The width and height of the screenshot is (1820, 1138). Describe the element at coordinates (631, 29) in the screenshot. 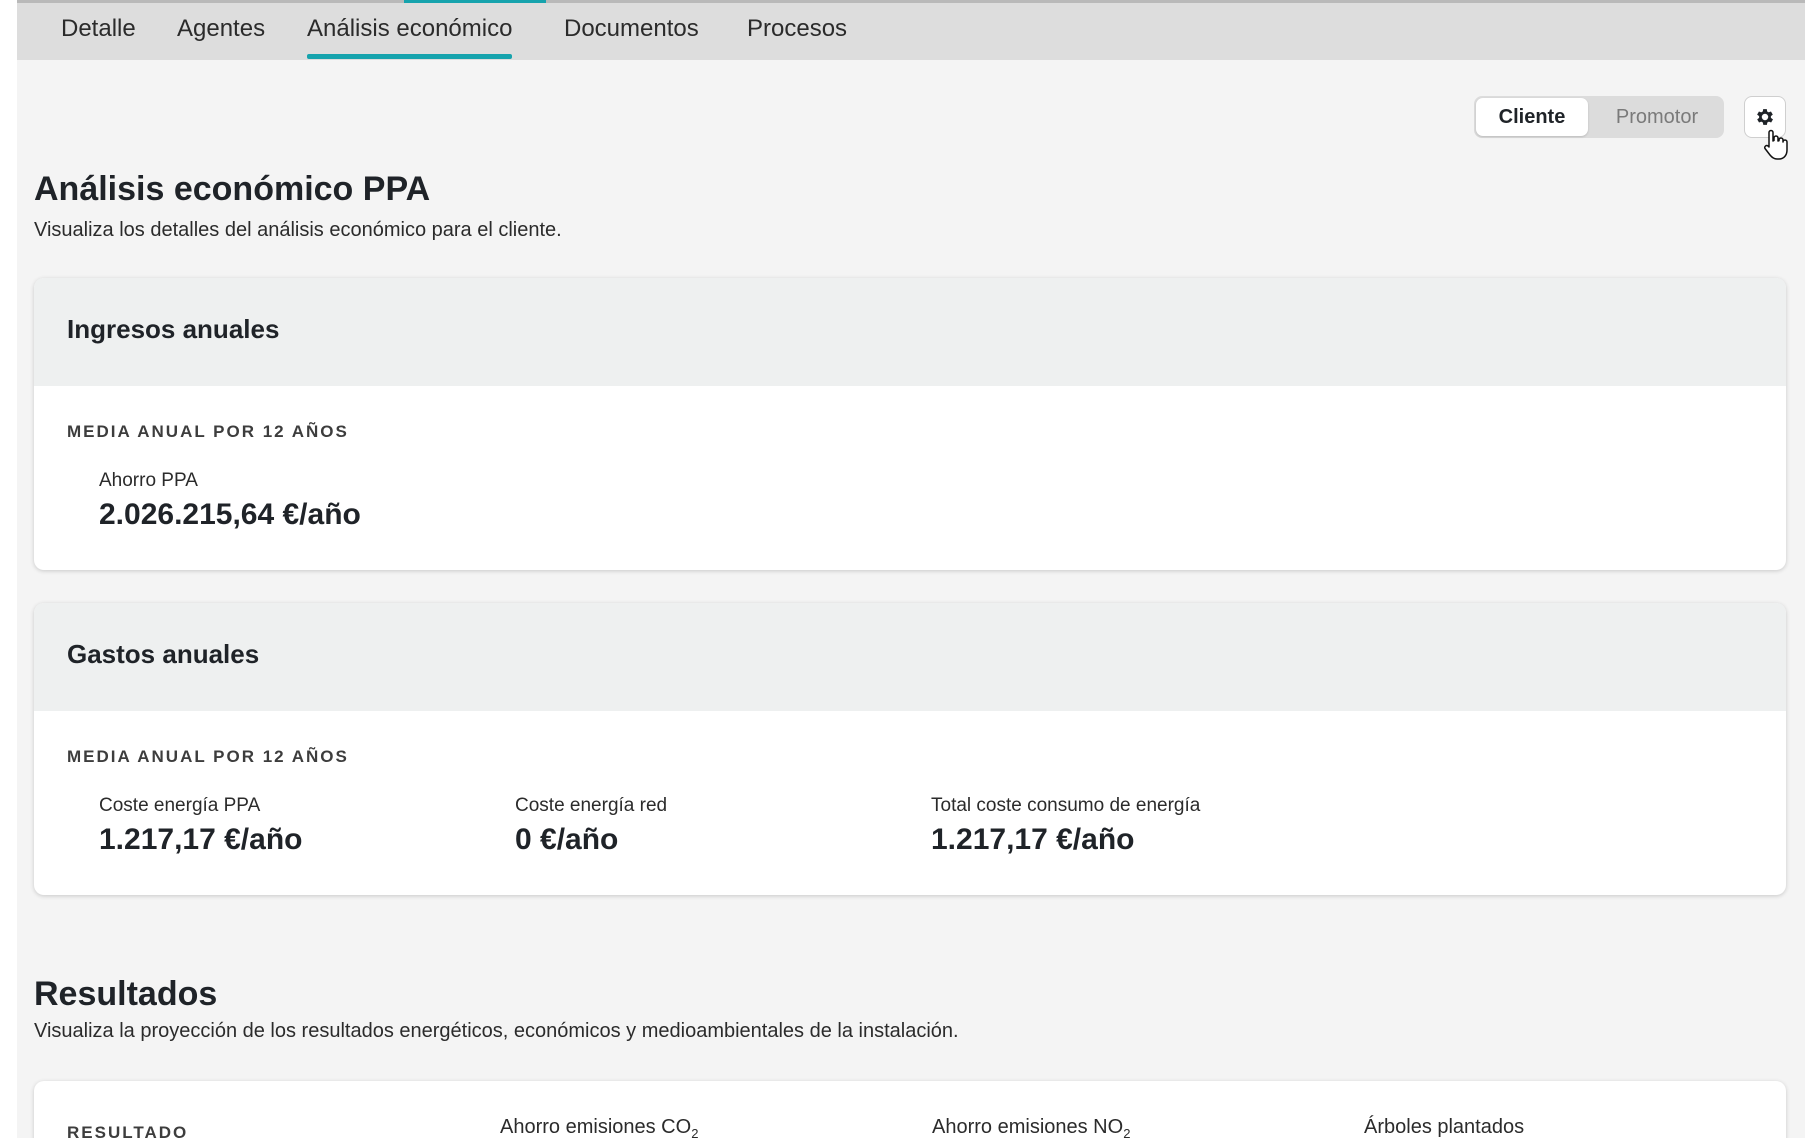

I see `tab-documentos: Documentos` at that location.